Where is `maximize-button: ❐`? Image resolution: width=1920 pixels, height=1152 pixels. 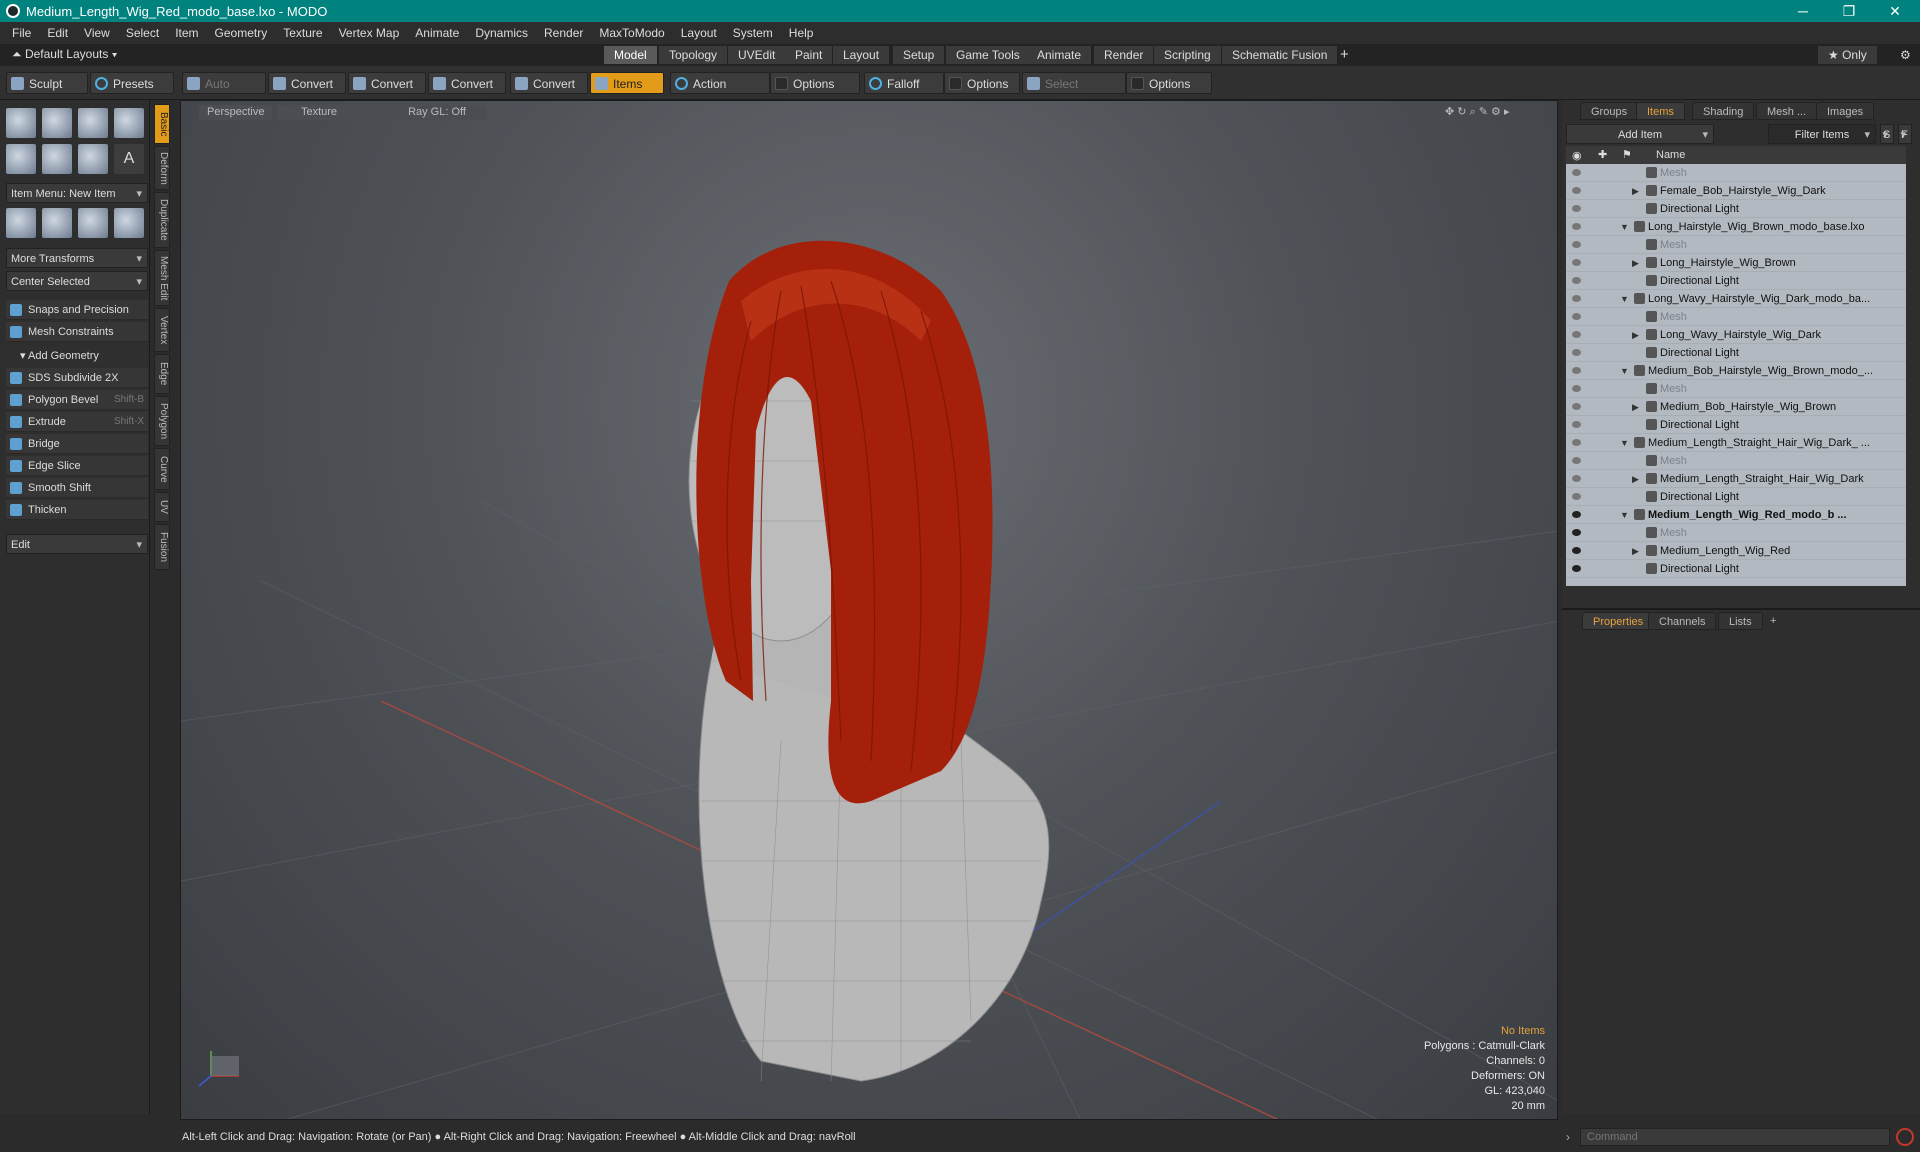 maximize-button: ❐ is located at coordinates (1849, 11).